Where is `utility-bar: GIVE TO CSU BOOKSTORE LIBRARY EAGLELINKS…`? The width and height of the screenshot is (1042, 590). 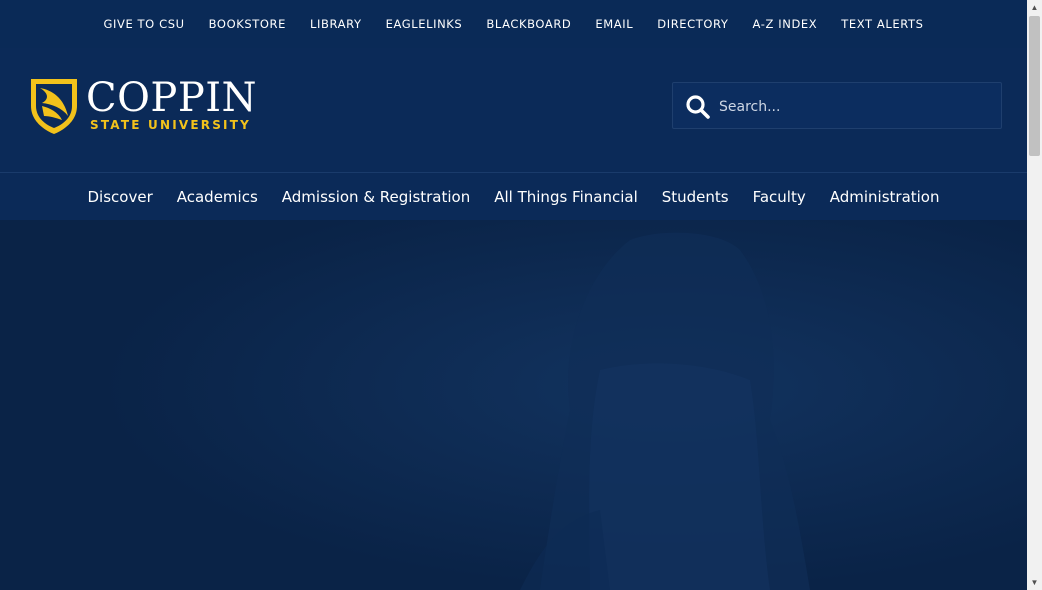
utility-bar: GIVE TO CSU BOOKSTORE LIBRARY EAGLELINKS… is located at coordinates (513, 24).